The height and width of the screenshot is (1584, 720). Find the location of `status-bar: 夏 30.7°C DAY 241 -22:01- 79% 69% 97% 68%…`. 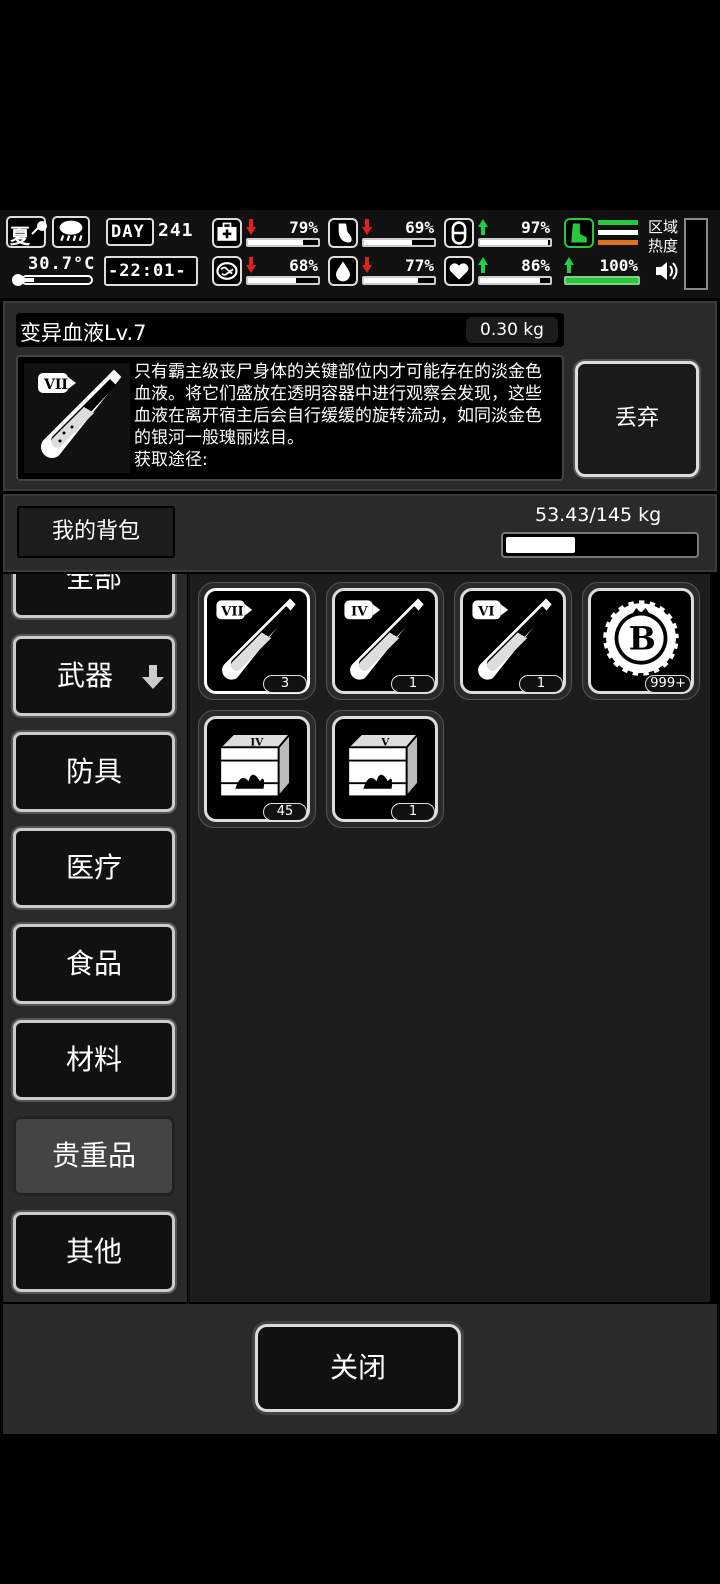

status-bar: 夏 30.7°C DAY 241 -22:01- 79% 69% 97% 68%… is located at coordinates (360, 254).